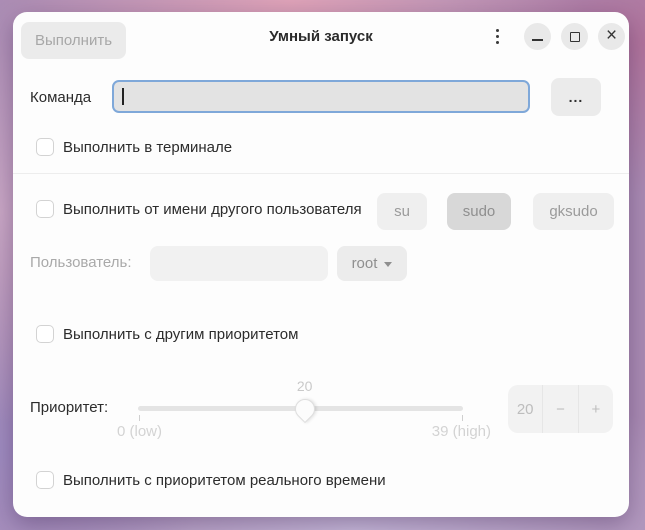 Image resolution: width=645 pixels, height=530 pixels. I want to click on terminal-checkbox-label: Выполнить в терминале, so click(148, 147).